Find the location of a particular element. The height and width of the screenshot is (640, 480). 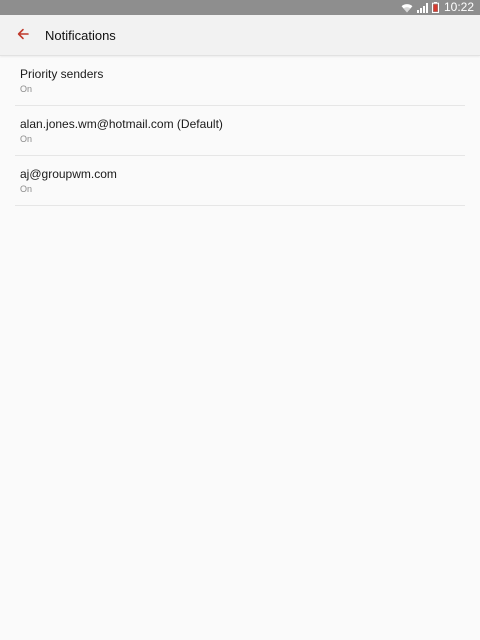

list-item-title: aj@groupwm.com is located at coordinates (68, 174).